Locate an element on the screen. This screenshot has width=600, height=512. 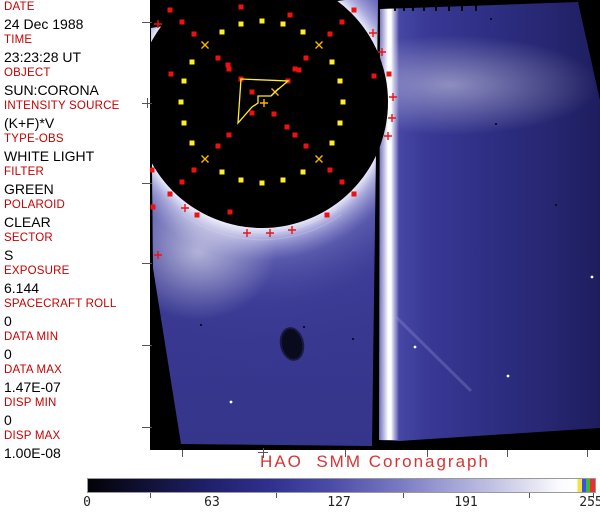
field-label: DATE is located at coordinates (19, 7).